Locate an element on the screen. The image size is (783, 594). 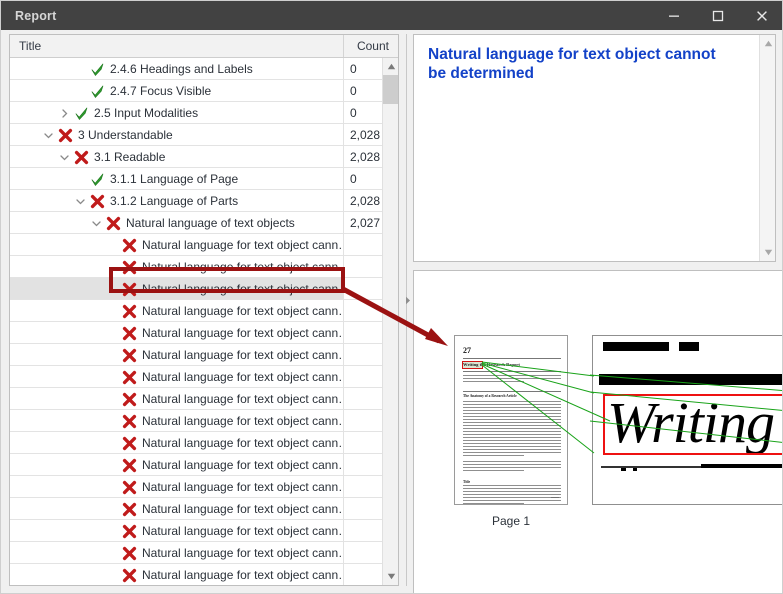
tree-row: Natural language of text objects 2,027 is located at coordinates (196, 223).